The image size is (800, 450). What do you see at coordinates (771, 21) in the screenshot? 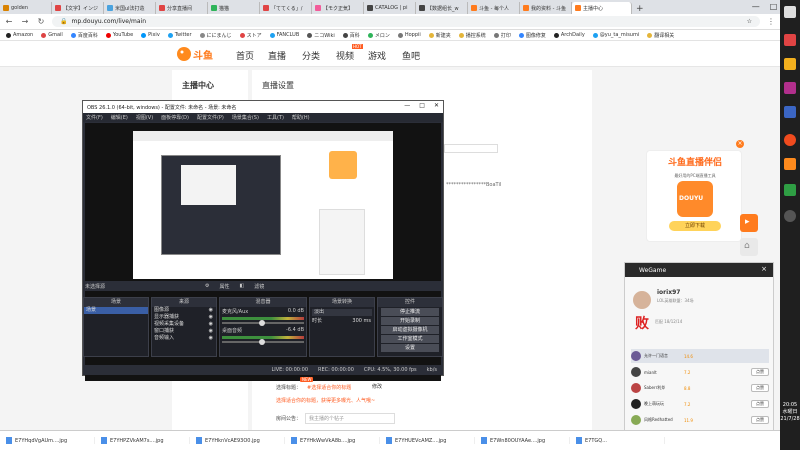
I see `extension-icon: ⋮` at bounding box center [771, 21].